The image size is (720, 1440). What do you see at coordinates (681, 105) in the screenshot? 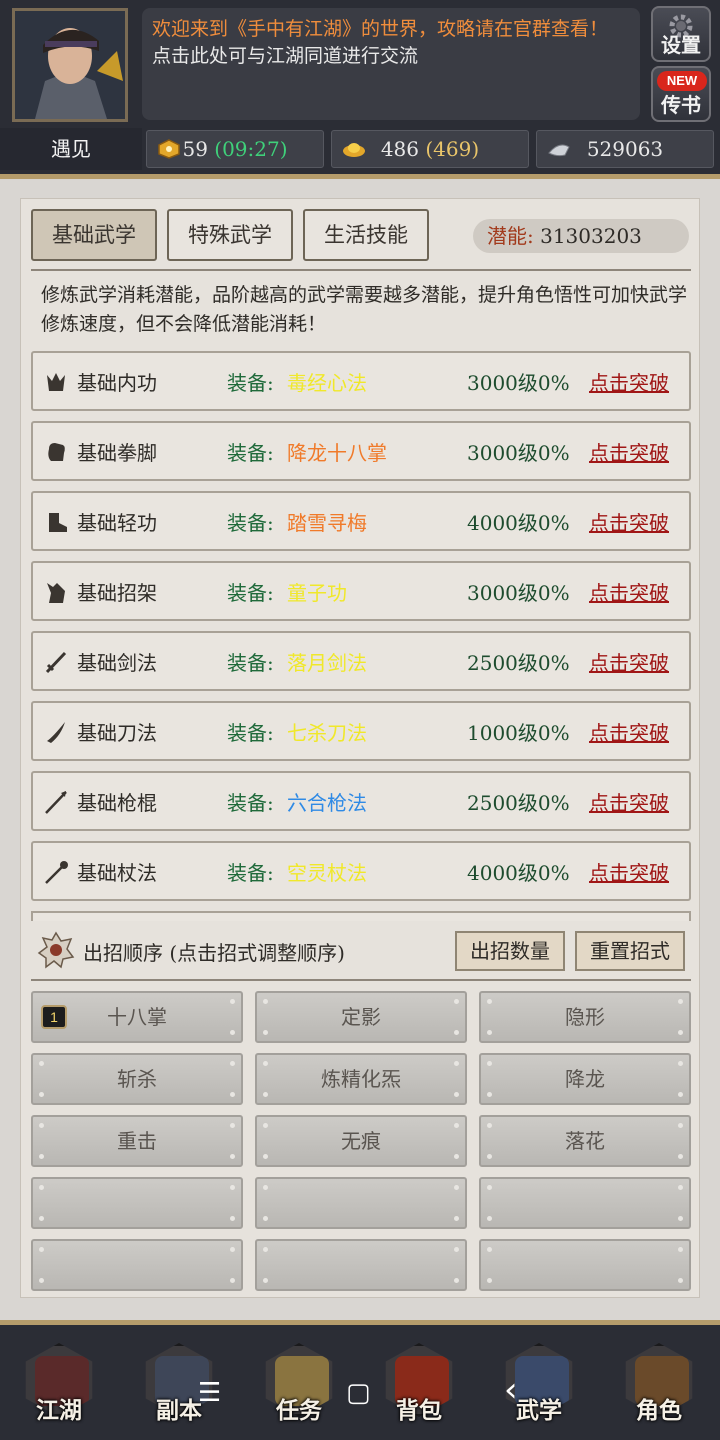
I see `letter-label: 传书` at bounding box center [681, 105].